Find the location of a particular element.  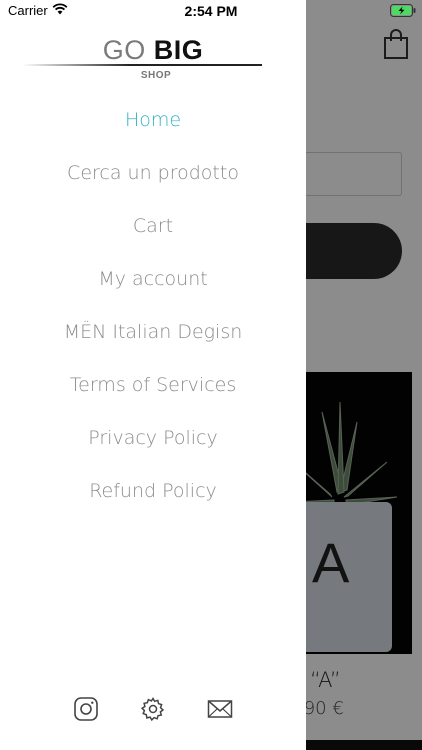

menu-item-terms-of-services: Terms of Services is located at coordinates (153, 397).